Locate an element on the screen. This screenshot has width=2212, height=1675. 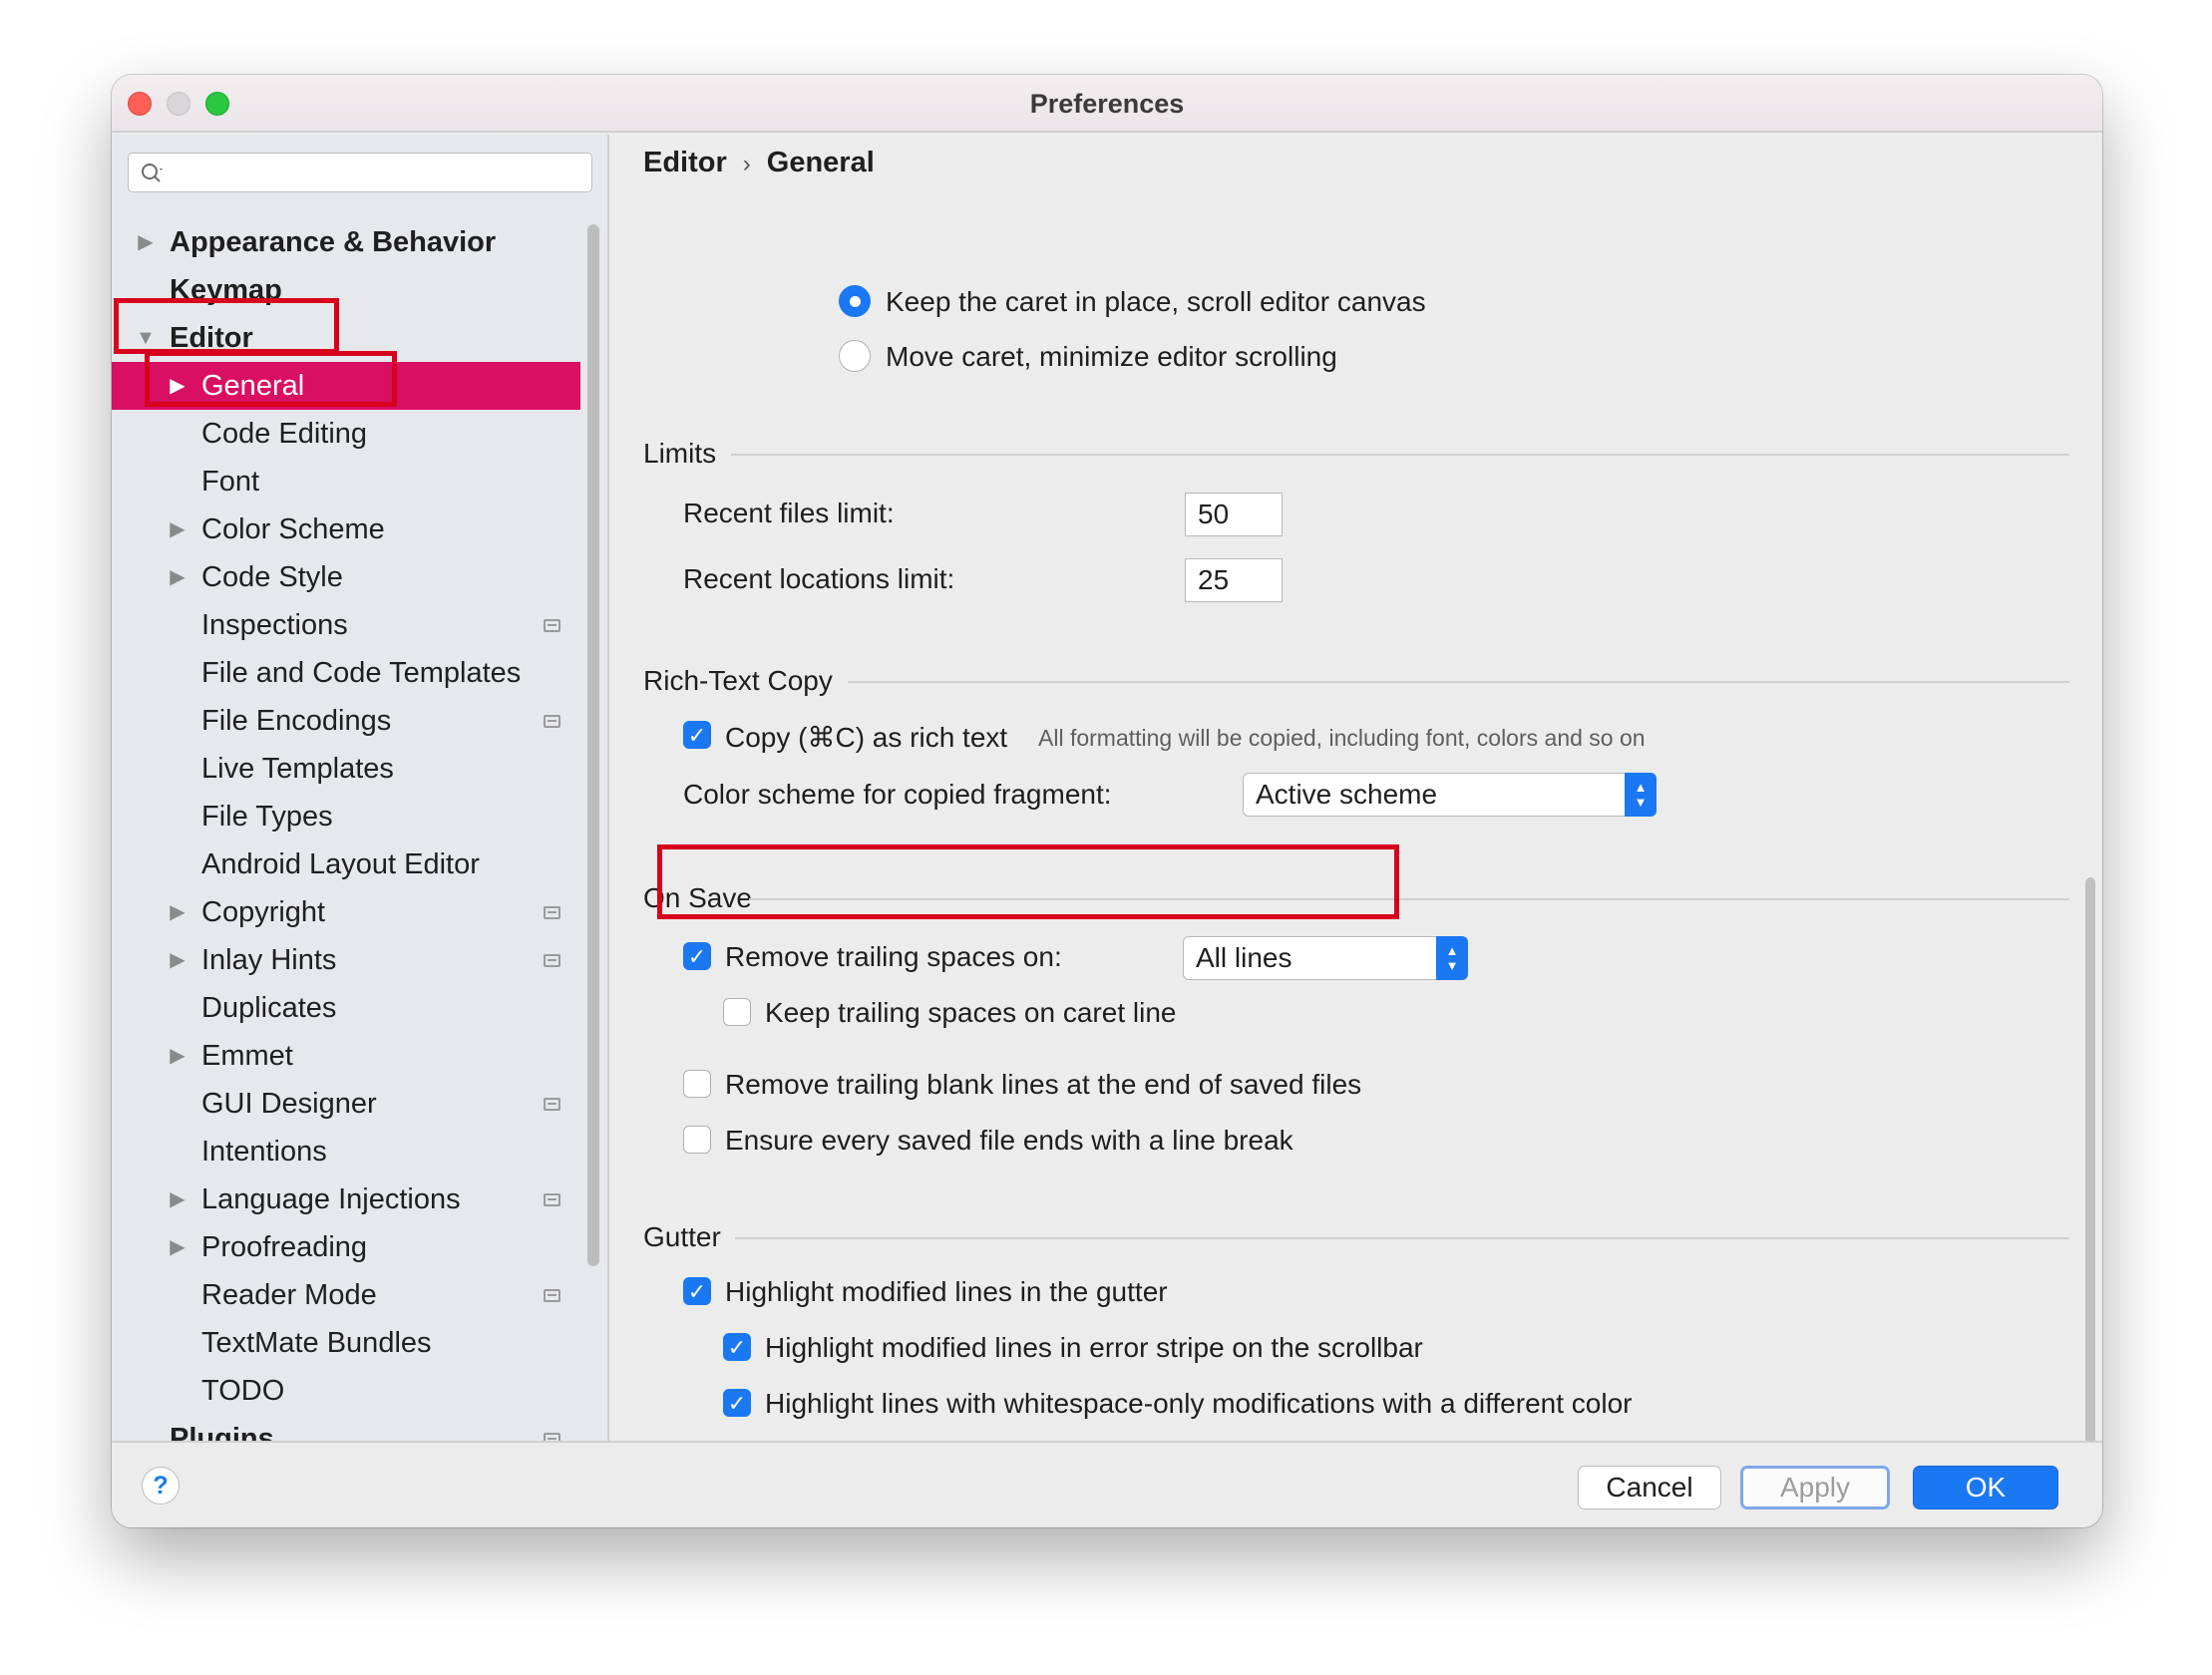
sidebar-item-label: Color Scheme is located at coordinates (293, 529).